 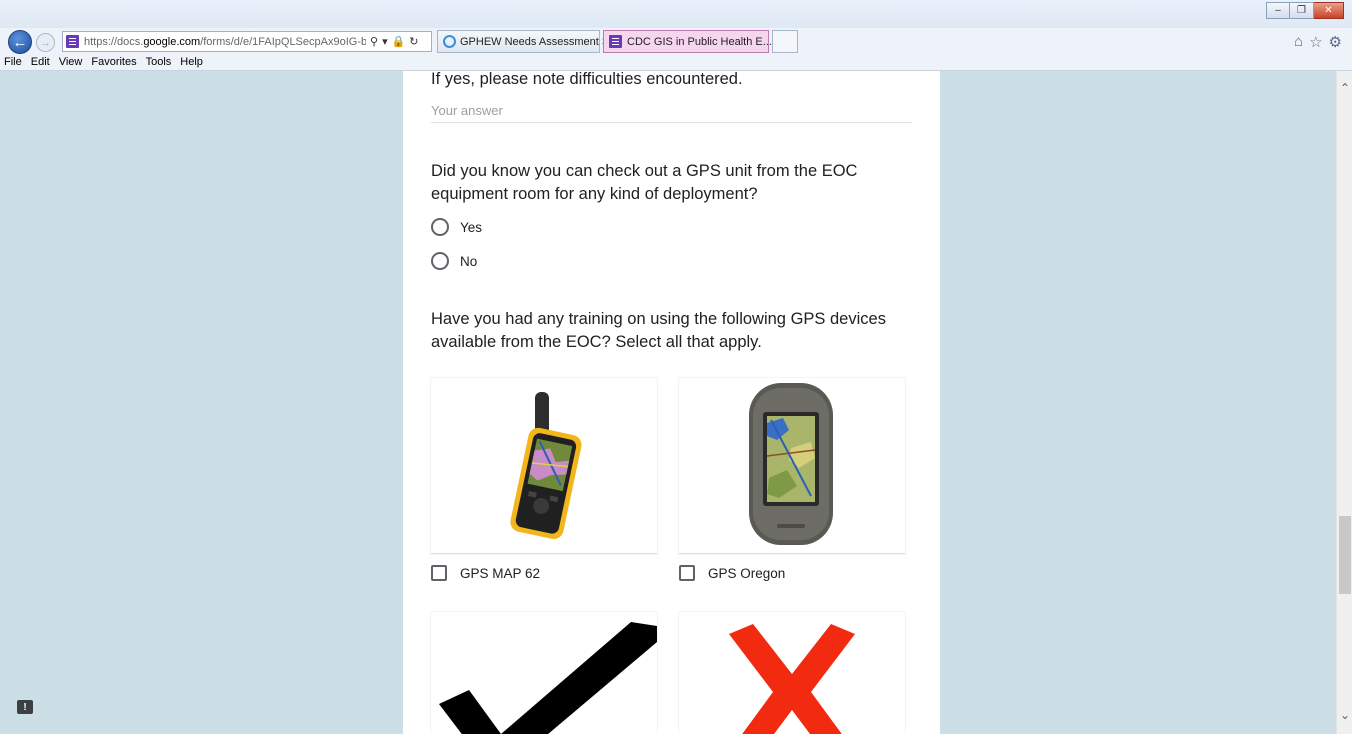 I want to click on menu-favorites: Favorites, so click(x=113, y=63).